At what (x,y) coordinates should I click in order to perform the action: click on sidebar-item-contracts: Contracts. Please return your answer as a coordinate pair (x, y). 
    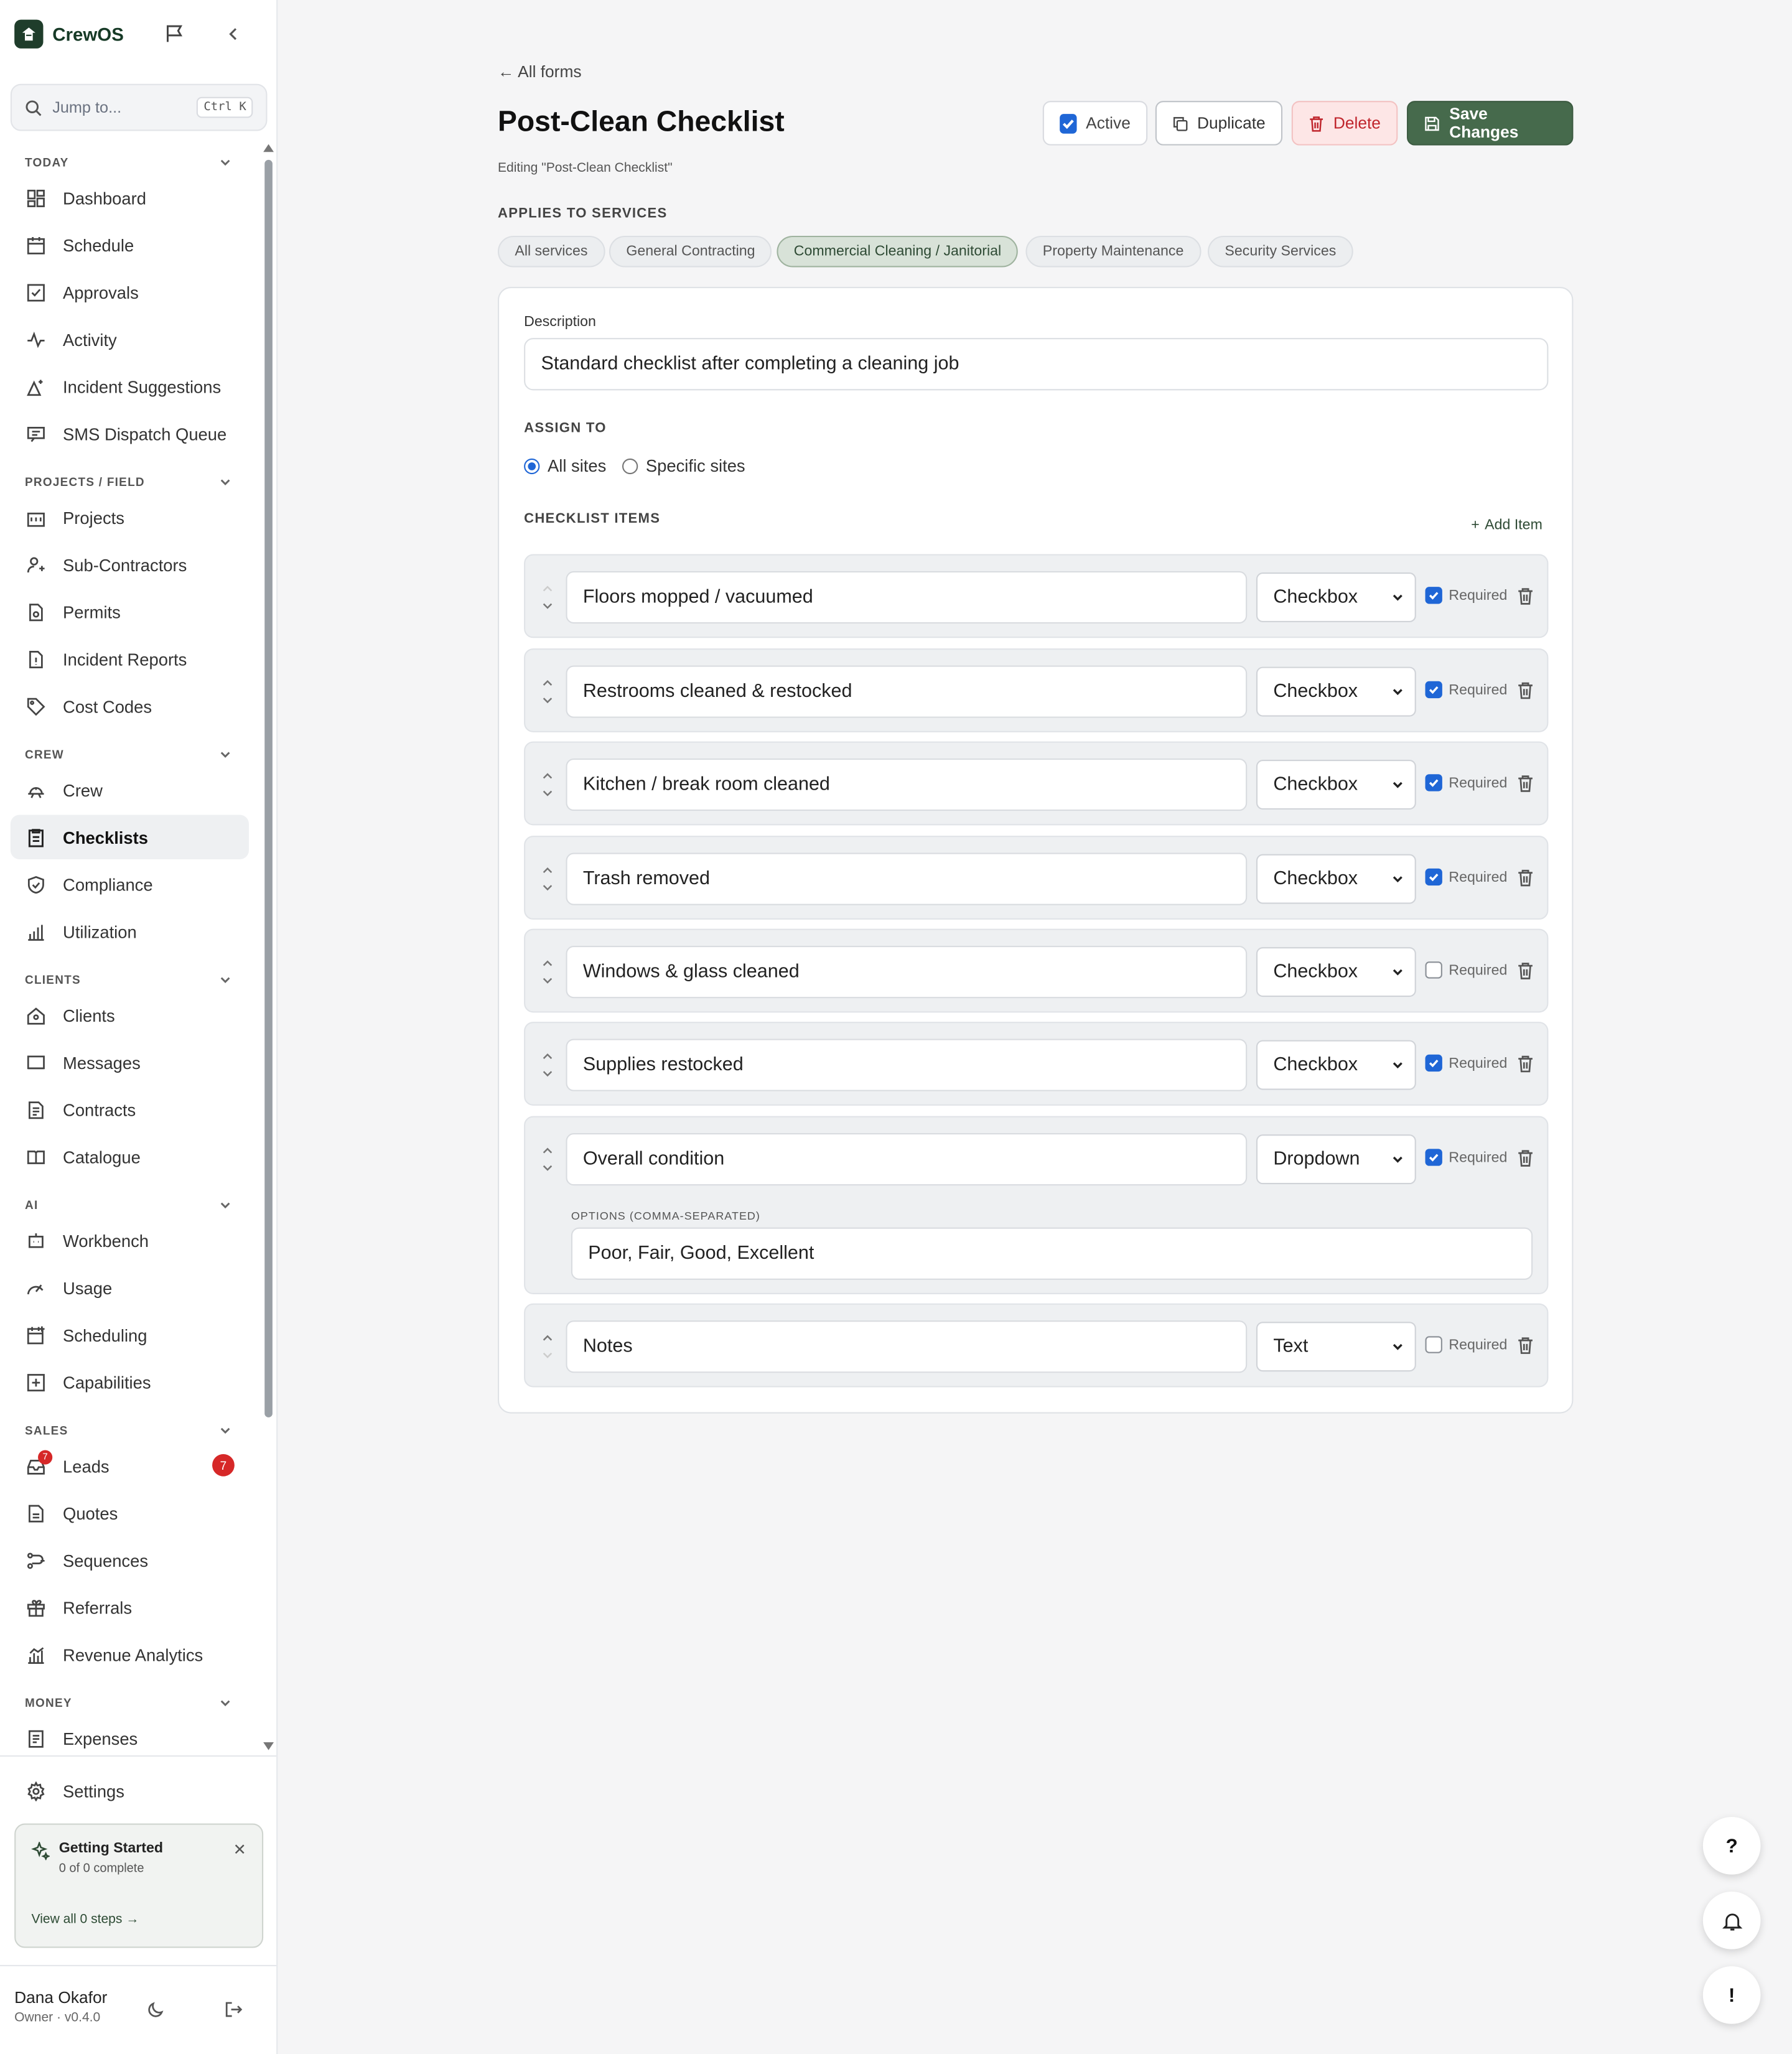
    Looking at the image, I should click on (130, 1109).